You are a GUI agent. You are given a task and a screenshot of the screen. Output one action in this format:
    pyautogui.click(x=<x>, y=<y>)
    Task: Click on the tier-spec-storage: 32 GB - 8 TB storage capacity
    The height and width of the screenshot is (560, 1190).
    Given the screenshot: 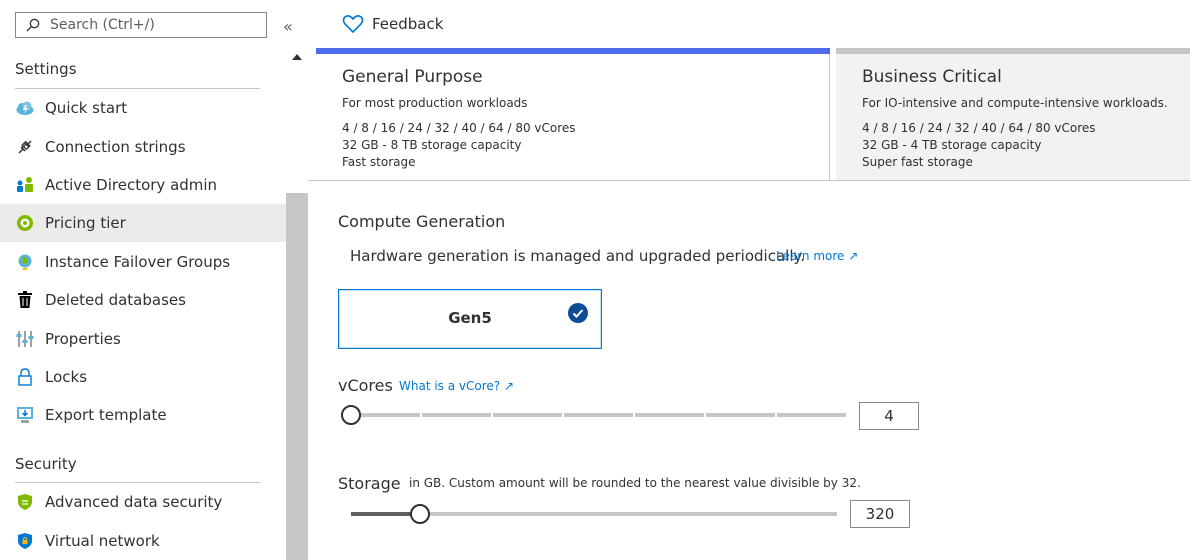 What is the action you would take?
    pyautogui.click(x=432, y=145)
    